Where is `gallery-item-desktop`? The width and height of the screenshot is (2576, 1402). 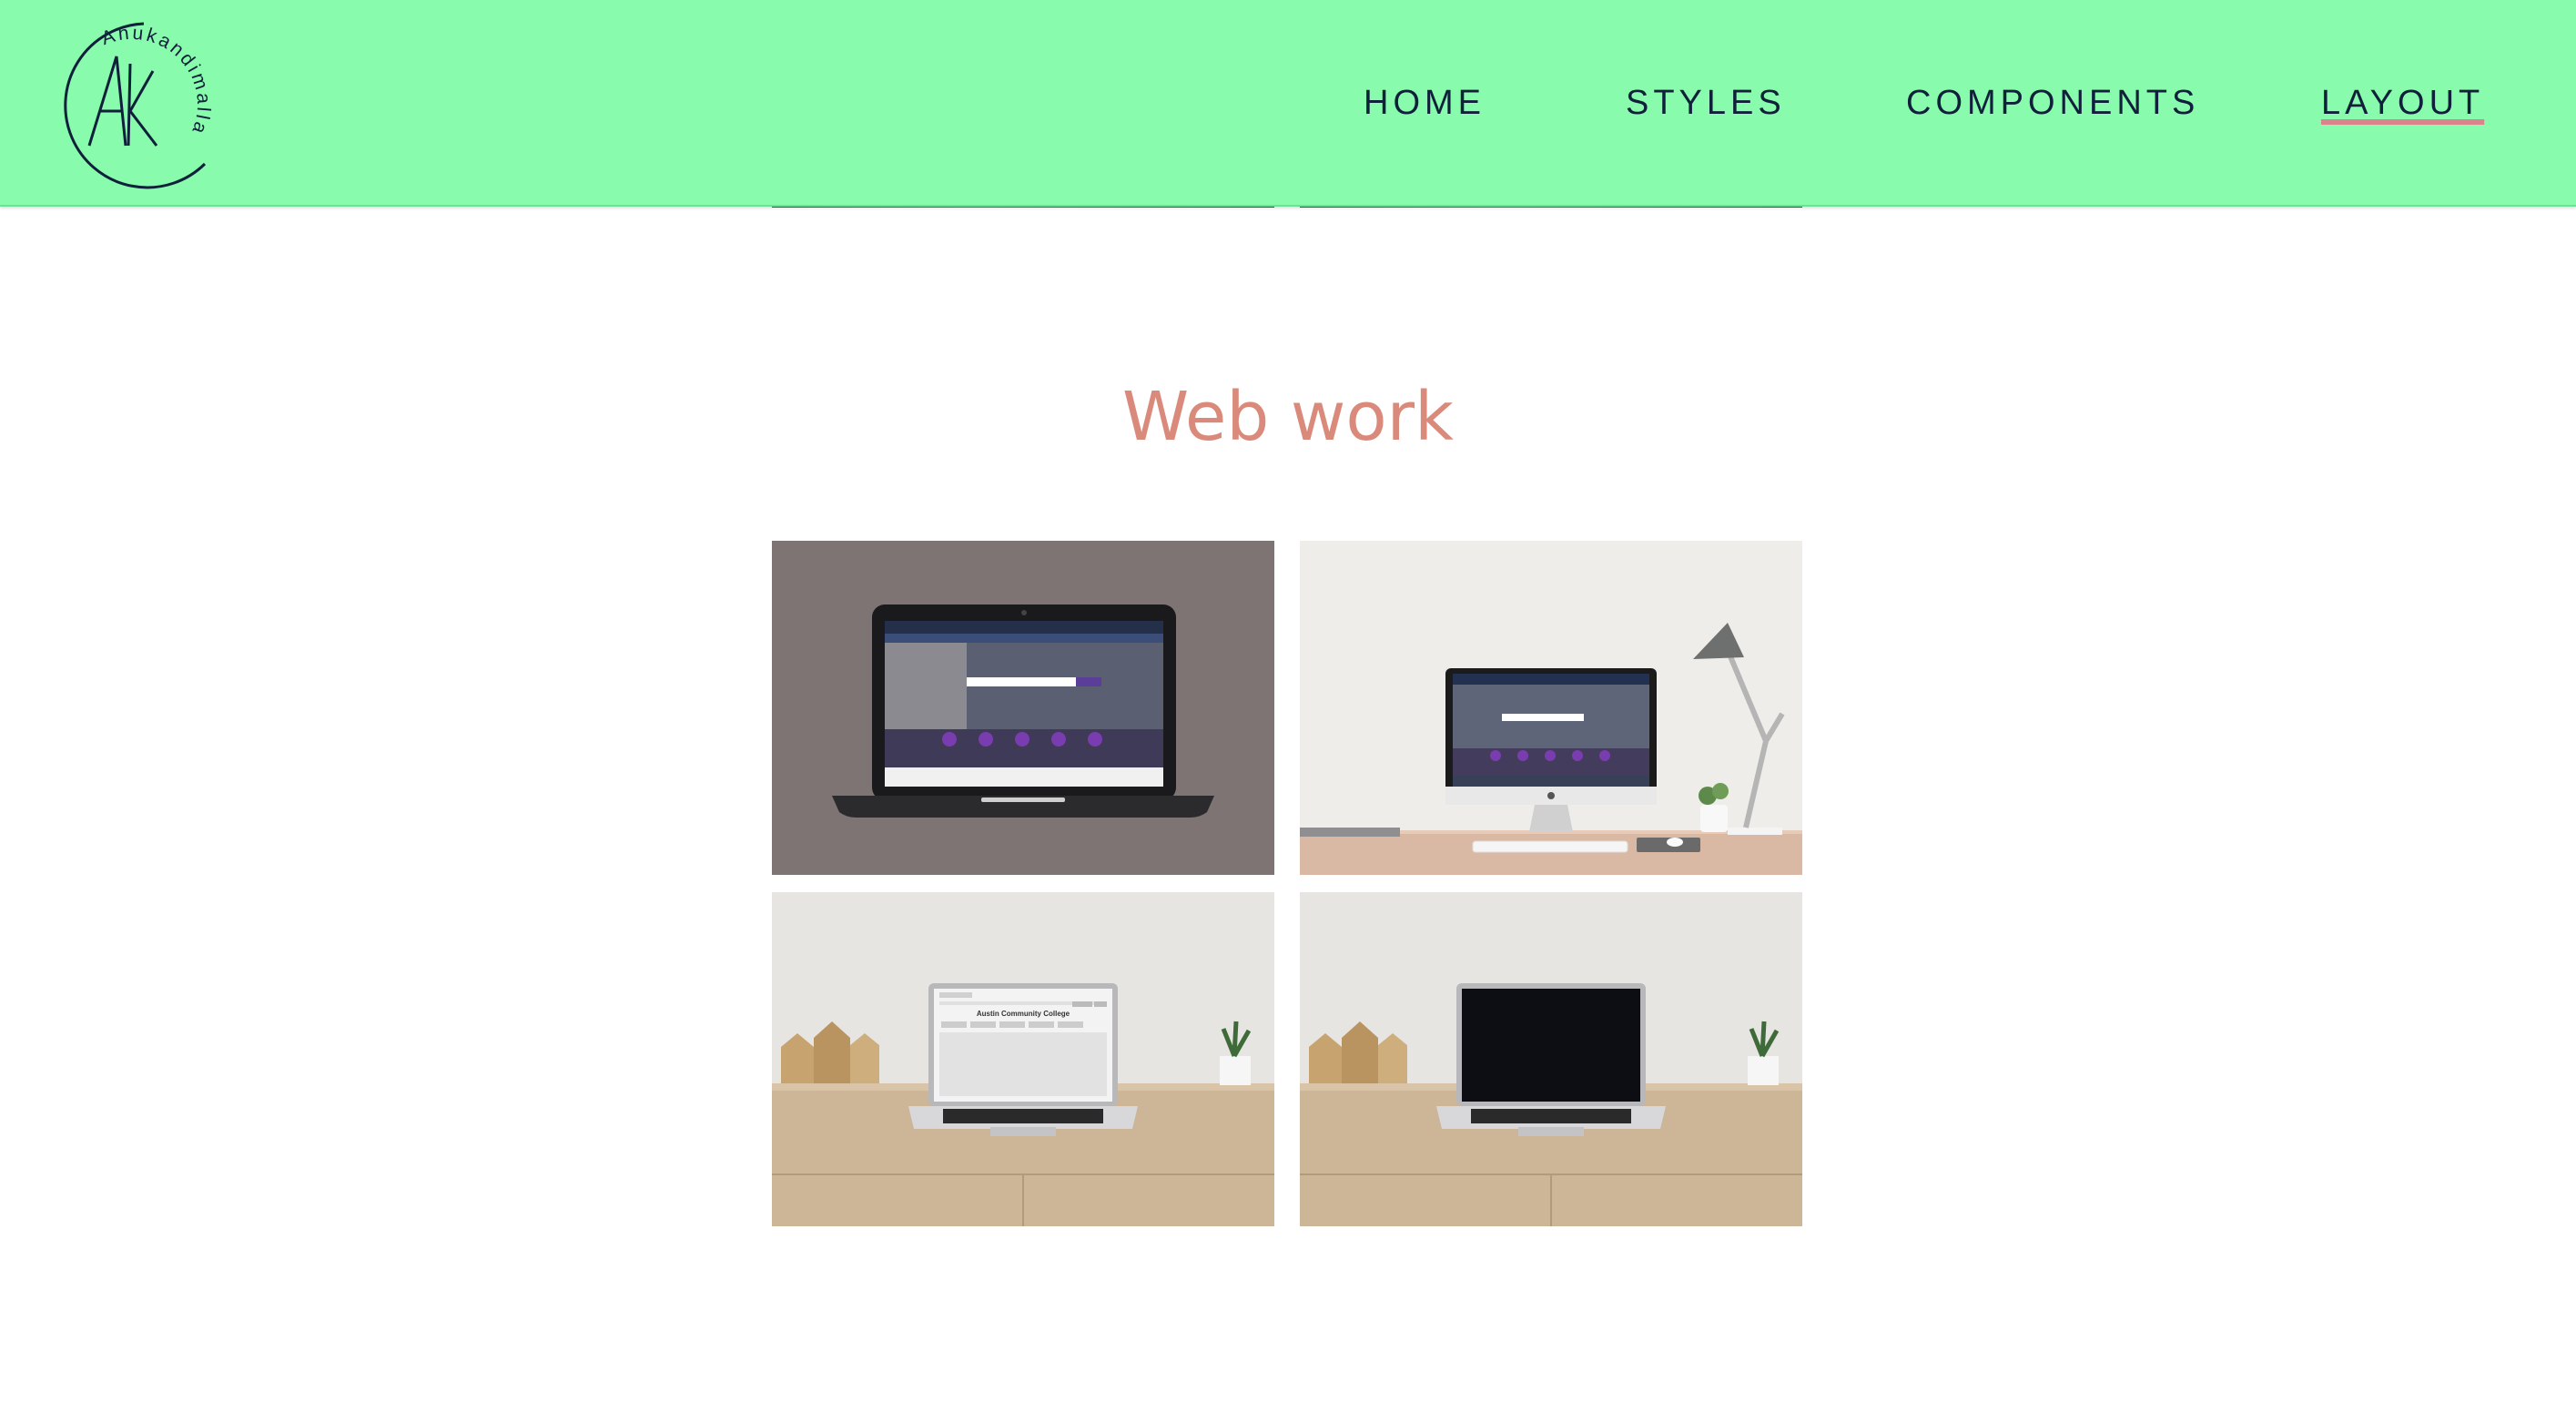
gallery-item-desktop is located at coordinates (1551, 708).